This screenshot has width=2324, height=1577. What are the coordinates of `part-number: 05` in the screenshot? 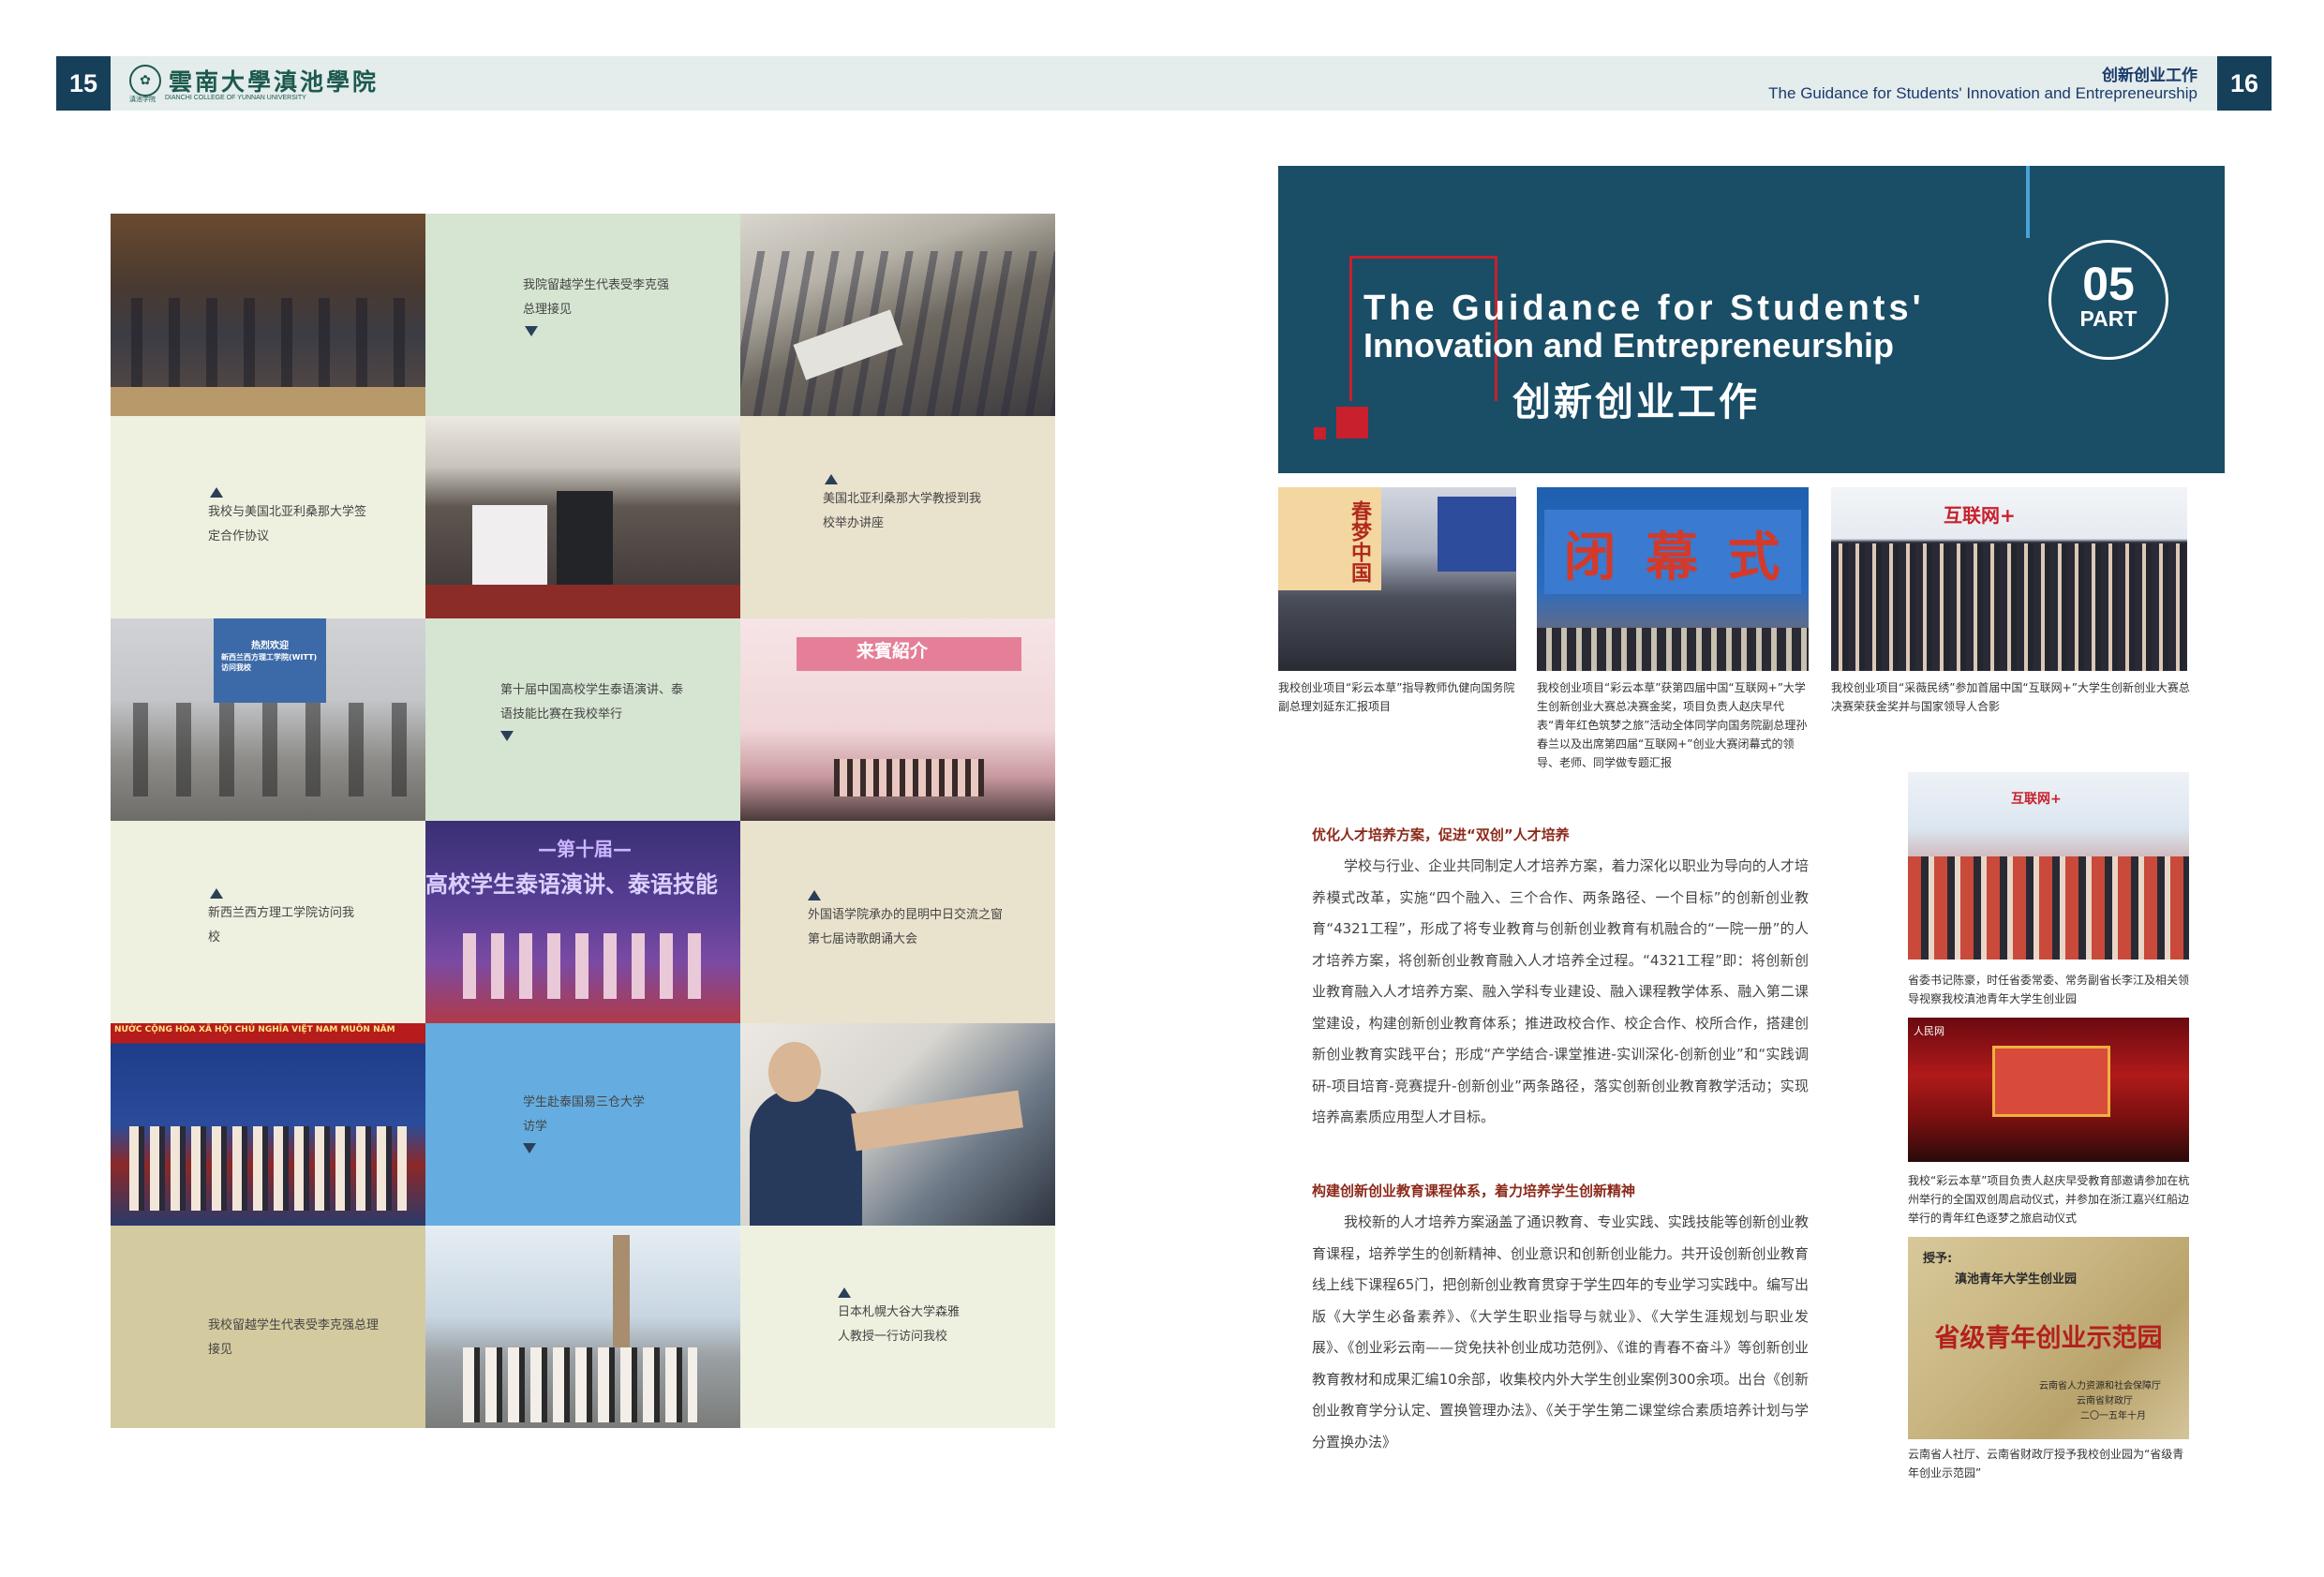 It's located at (2108, 284).